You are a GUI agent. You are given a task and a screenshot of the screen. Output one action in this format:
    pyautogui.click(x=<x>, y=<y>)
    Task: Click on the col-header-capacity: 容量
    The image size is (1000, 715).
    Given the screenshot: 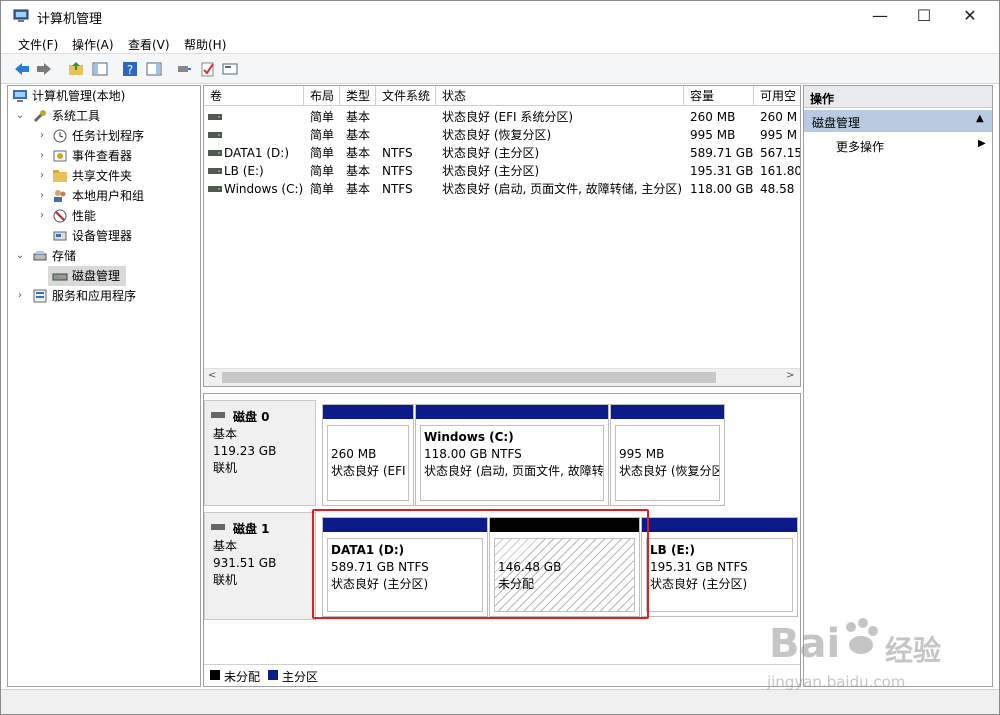 What is the action you would take?
    pyautogui.click(x=719, y=96)
    